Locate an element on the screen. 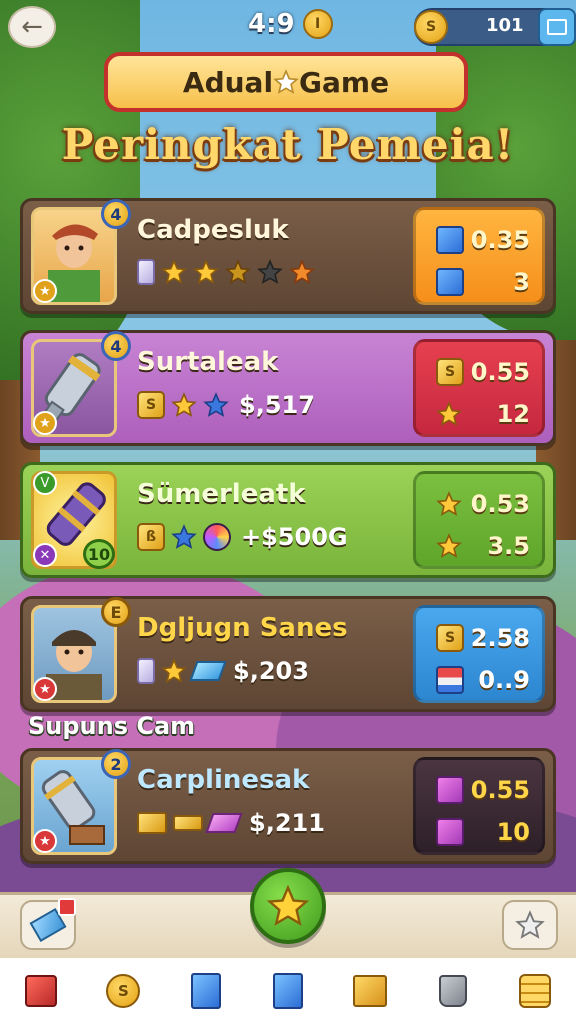 The width and height of the screenshot is (576, 1024). notification-flag-icon is located at coordinates (67, 907).